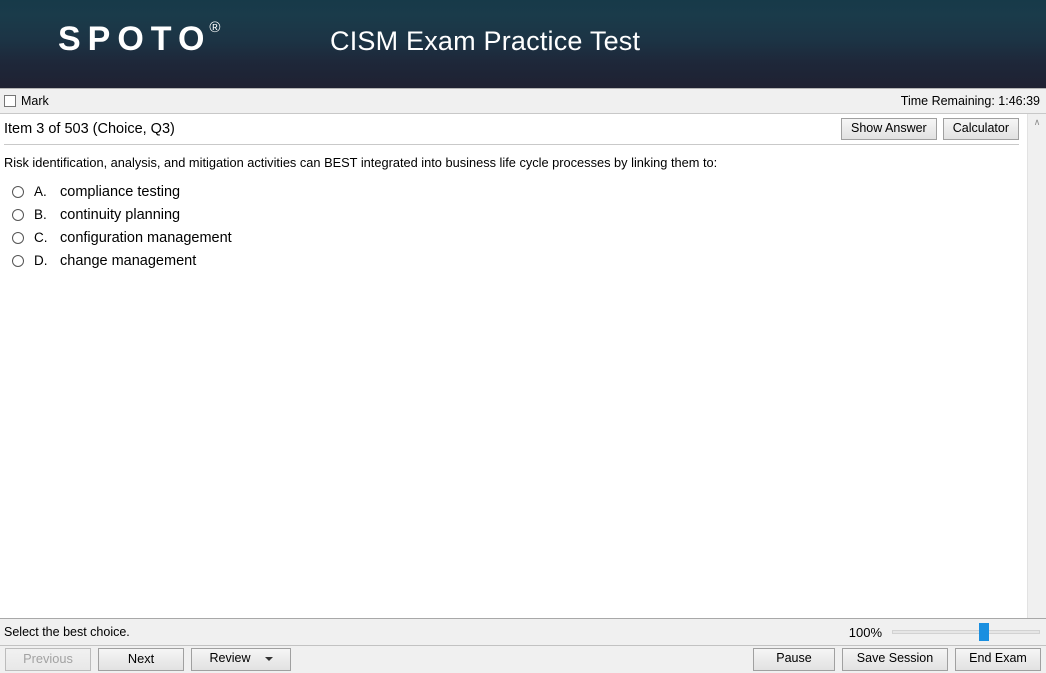 The width and height of the screenshot is (1046, 673). I want to click on item-action-buttons: Show Answer Calculator, so click(929, 129).